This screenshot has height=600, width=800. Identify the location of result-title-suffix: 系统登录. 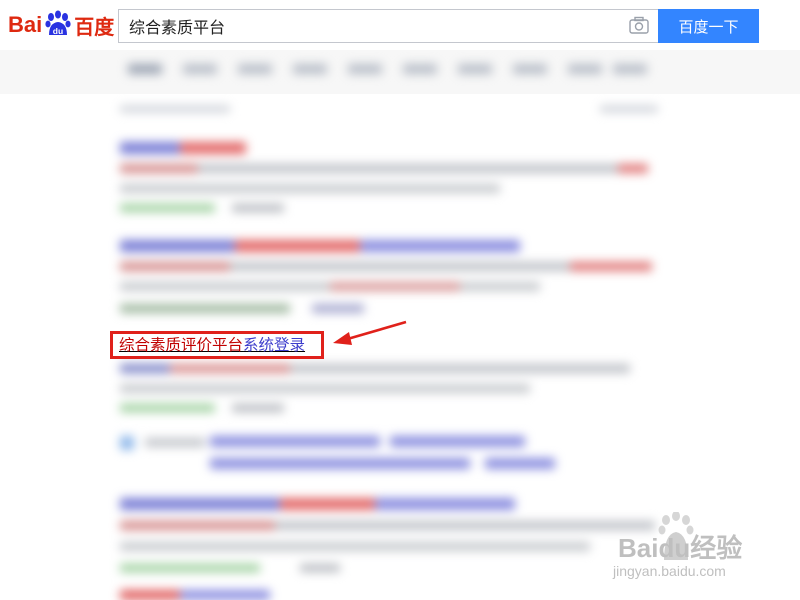
(274, 345).